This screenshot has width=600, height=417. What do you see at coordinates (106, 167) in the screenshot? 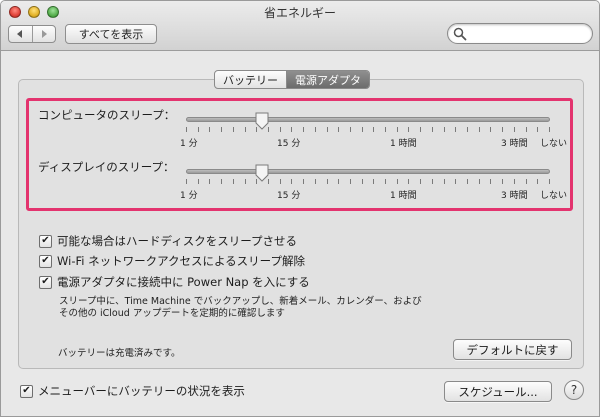
I see `display-sleep-label: ディスプレイのスリープ：` at bounding box center [106, 167].